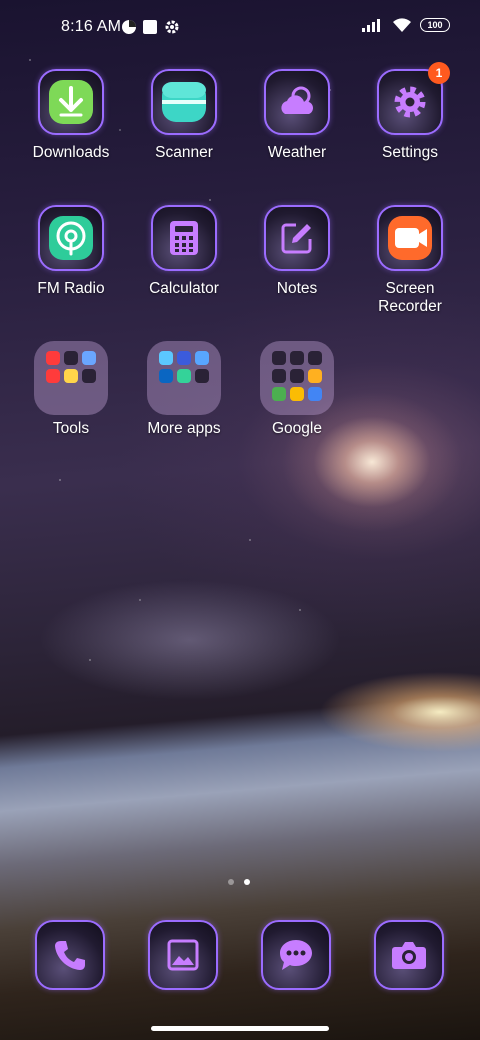 The height and width of the screenshot is (1040, 480). What do you see at coordinates (409, 152) in the screenshot?
I see `app-label: Settings` at bounding box center [409, 152].